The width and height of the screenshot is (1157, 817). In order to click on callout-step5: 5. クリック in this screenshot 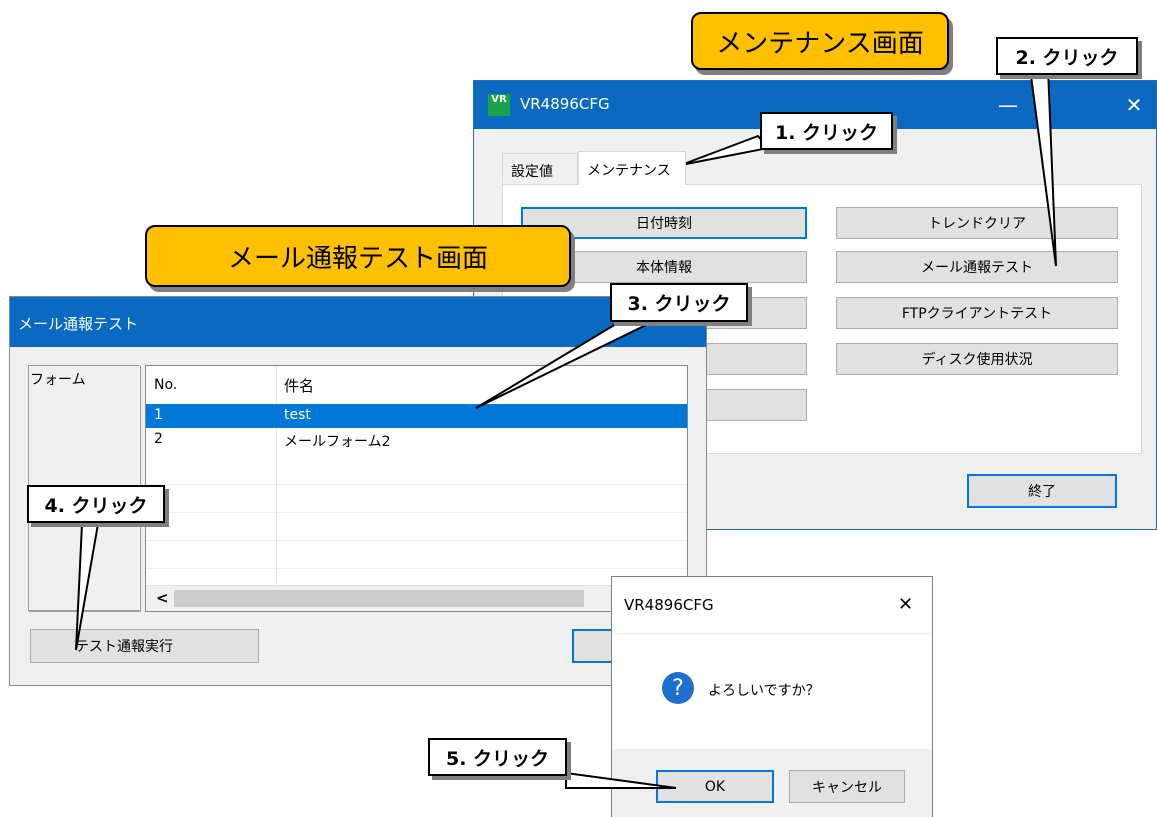, I will do `click(497, 757)`.